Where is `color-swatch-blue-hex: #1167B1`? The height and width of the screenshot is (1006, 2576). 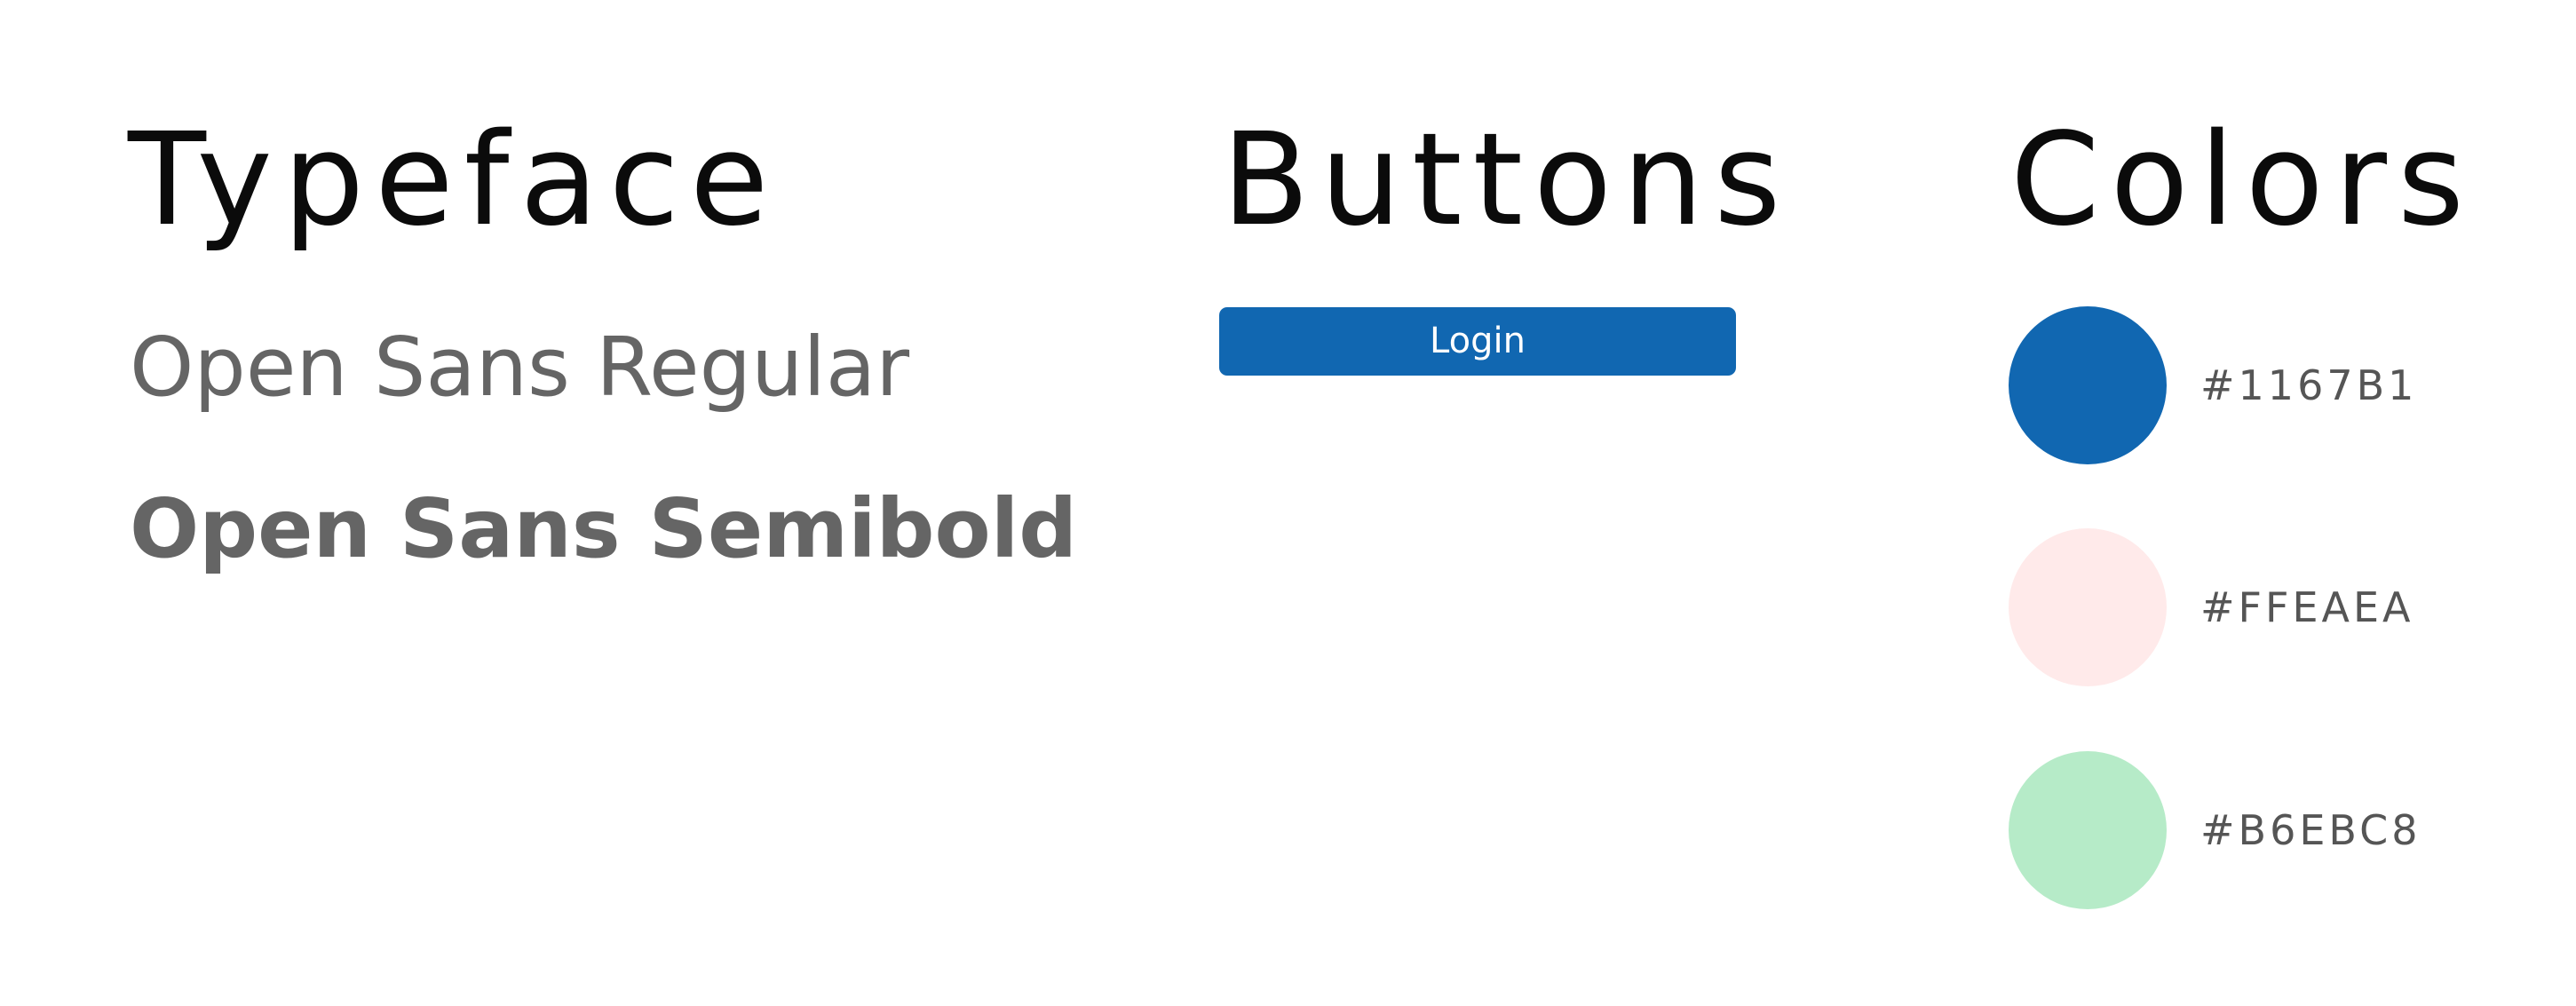 color-swatch-blue-hex: #1167B1 is located at coordinates (2309, 385).